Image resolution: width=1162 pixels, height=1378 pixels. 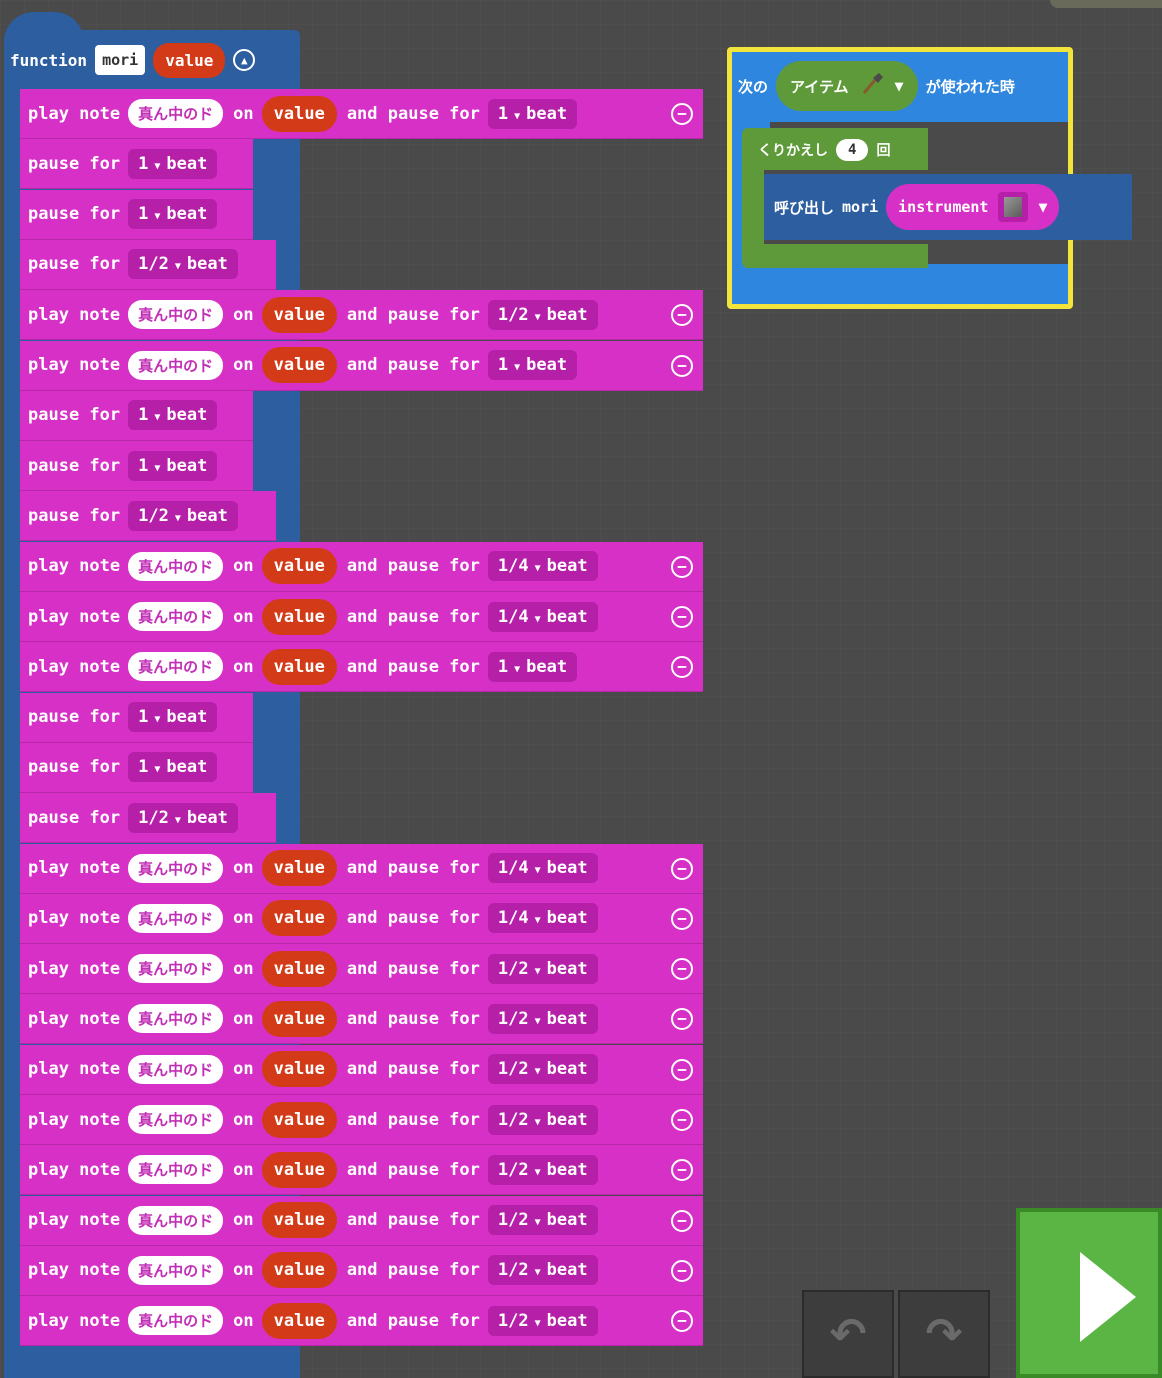 I want to click on undo-button: ↶, so click(x=848, y=1334).